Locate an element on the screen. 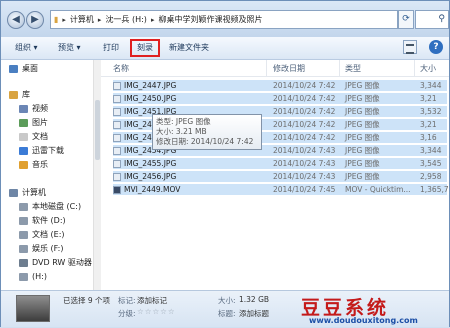 This screenshot has width=450, height=328. new-folder-button: 新建文件夹 is located at coordinates (189, 48).